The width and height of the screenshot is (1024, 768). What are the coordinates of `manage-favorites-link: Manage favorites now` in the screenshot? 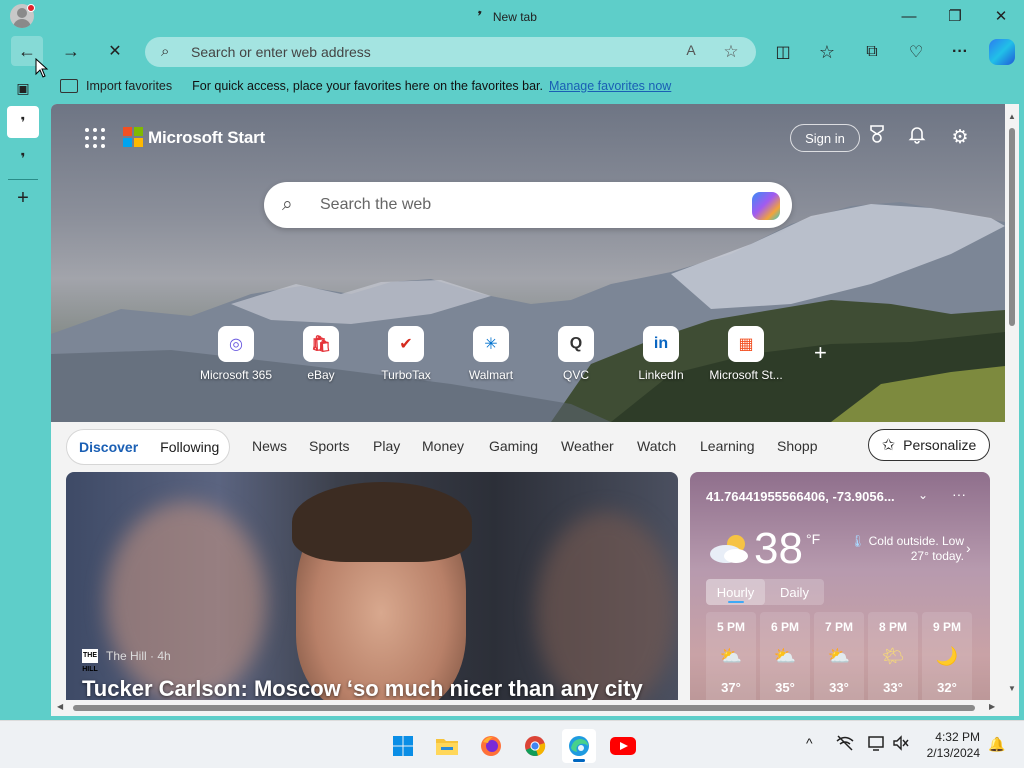 It's located at (610, 86).